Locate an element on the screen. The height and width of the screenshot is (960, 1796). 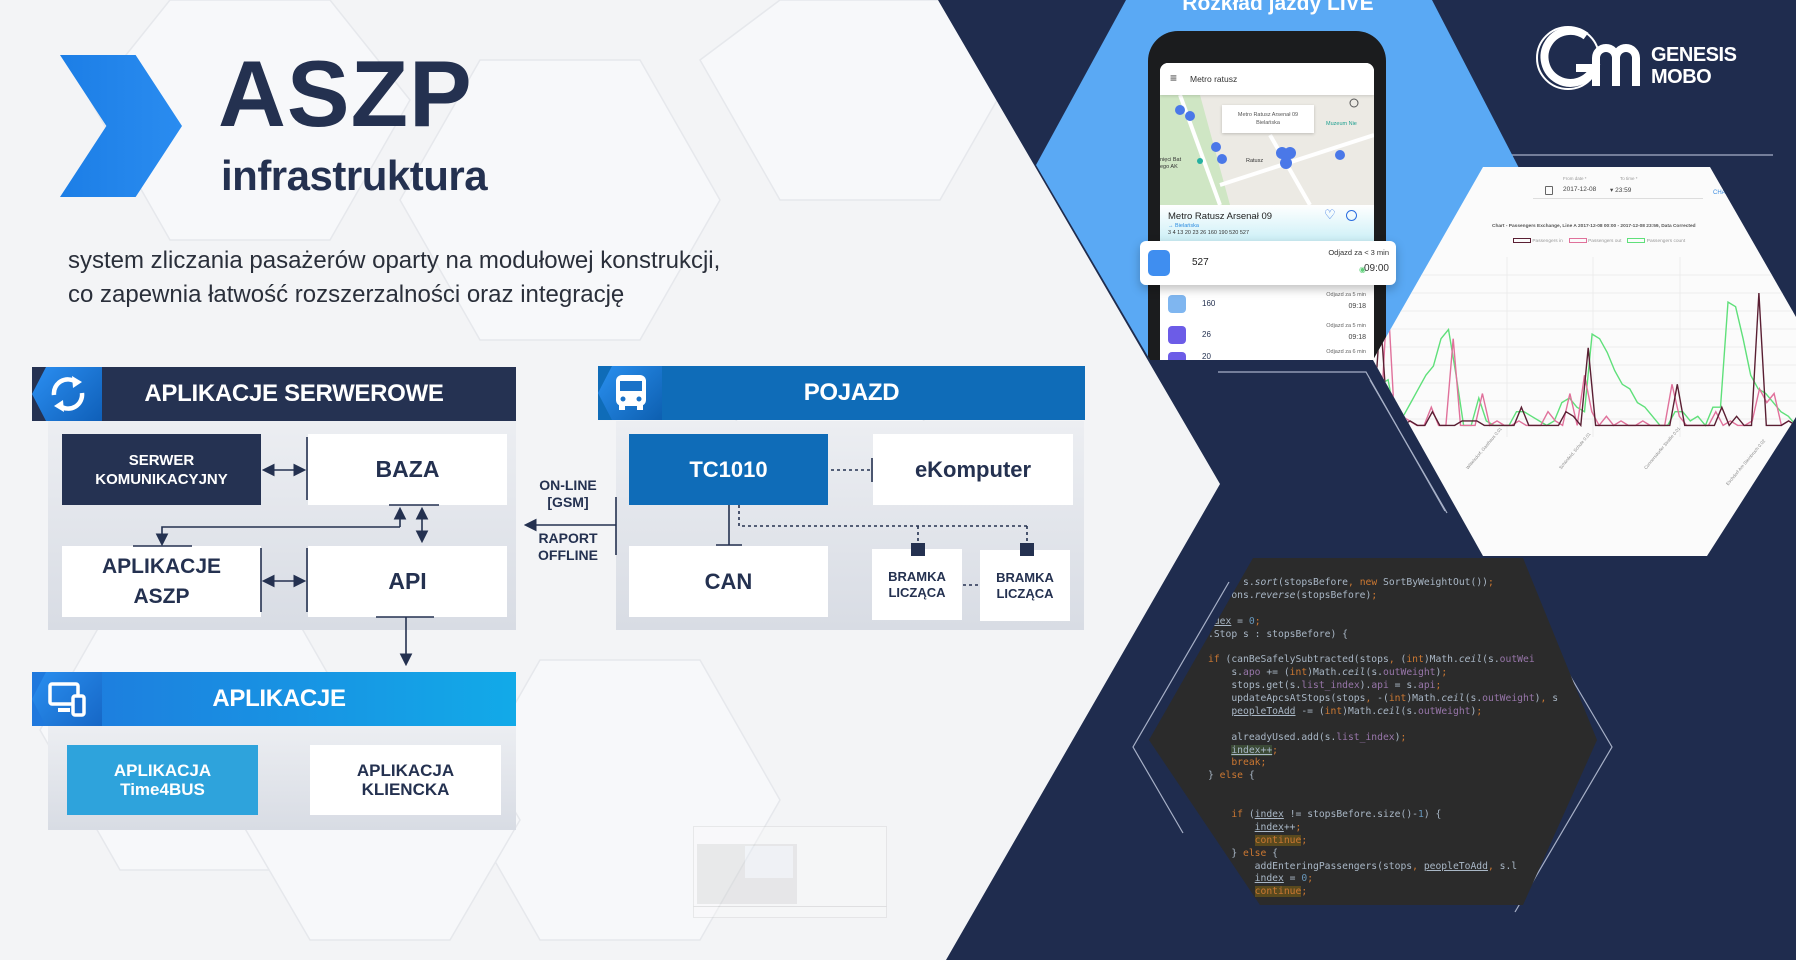
offline-report-label: RAPORT OFFLINE is located at coordinates (568, 546).